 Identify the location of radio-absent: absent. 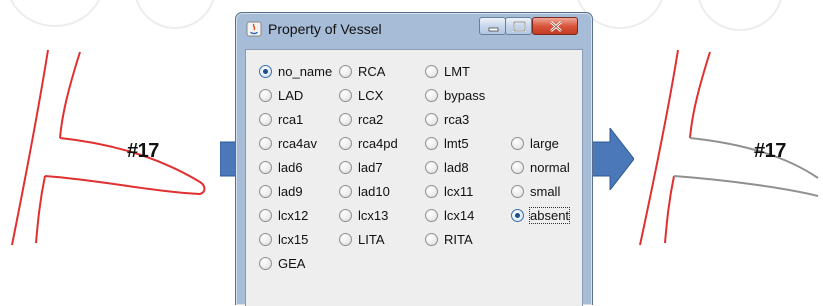
(541, 215).